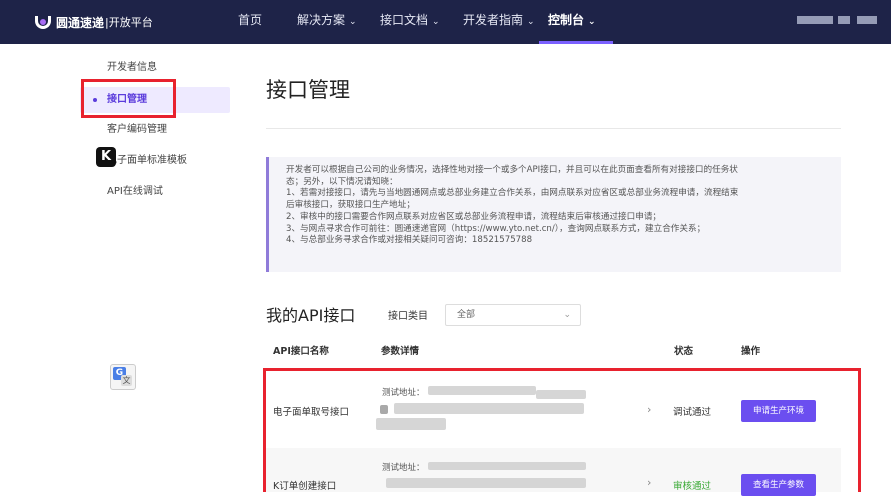 This screenshot has height=496, width=891. I want to click on logo-text: 圆通速递, so click(80, 22).